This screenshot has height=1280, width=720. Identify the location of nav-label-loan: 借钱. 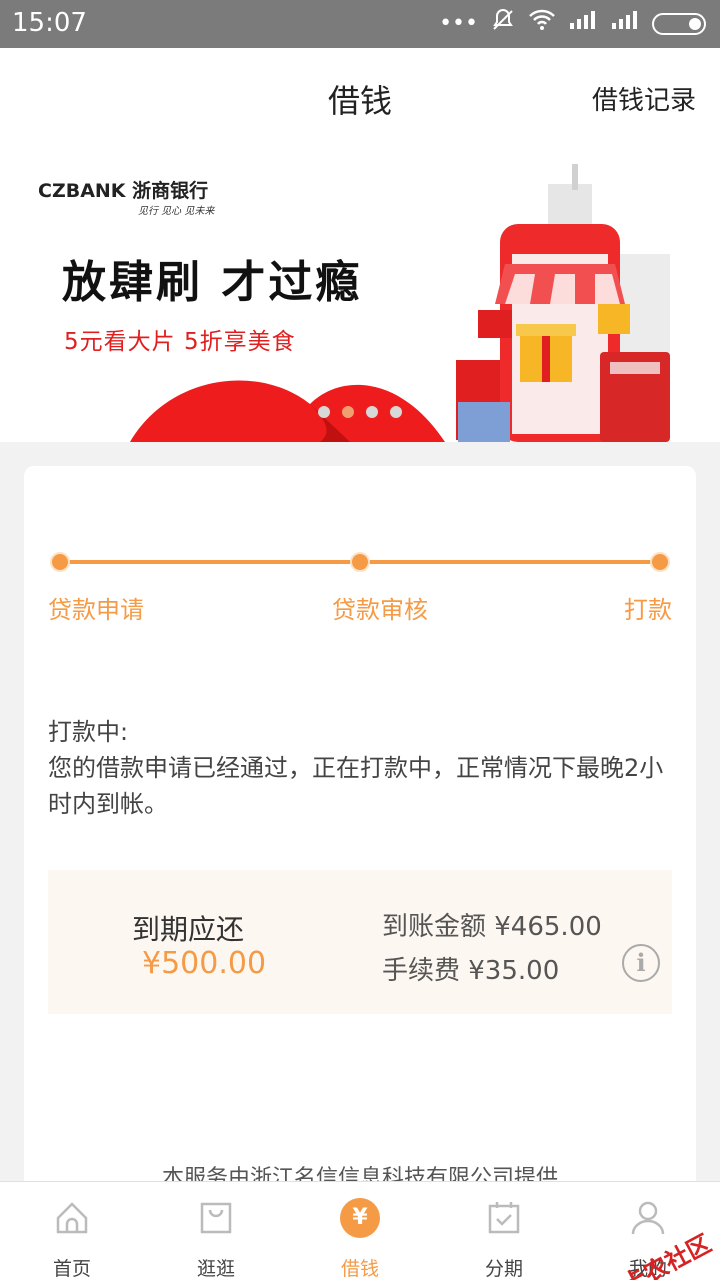
(359, 1269).